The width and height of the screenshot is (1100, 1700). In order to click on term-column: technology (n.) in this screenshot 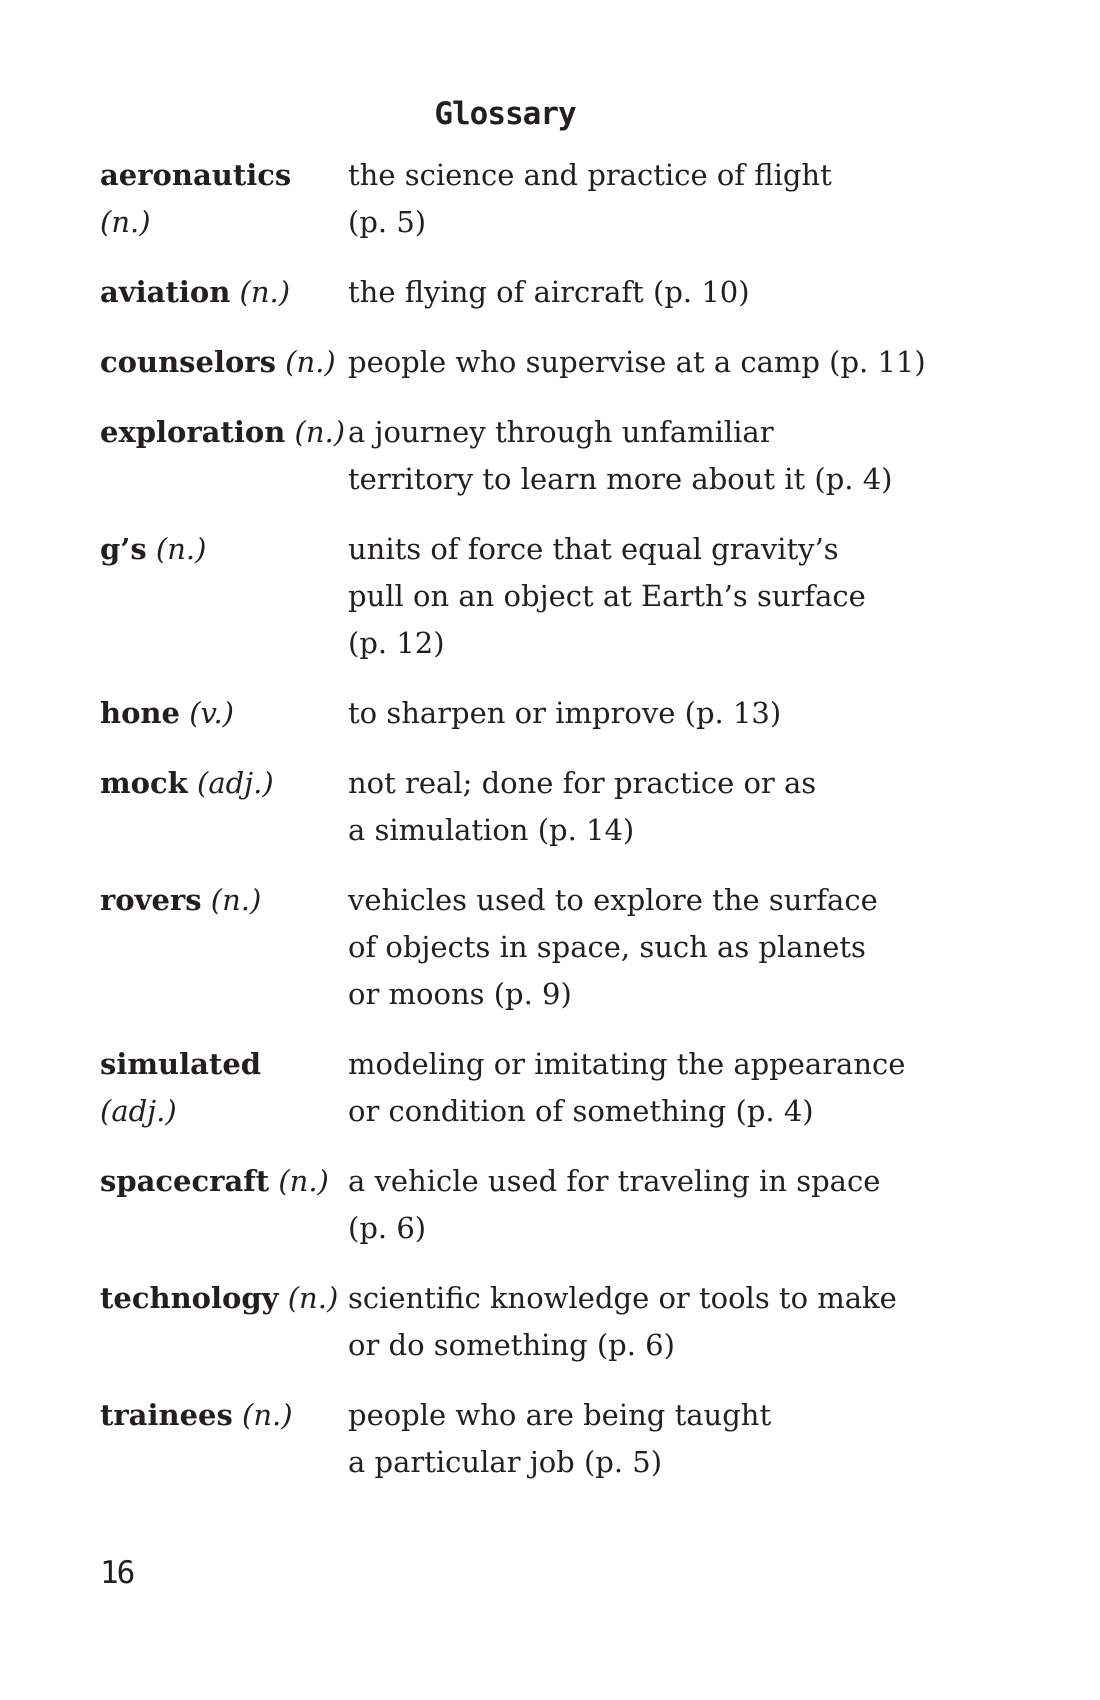, I will do `click(224, 1322)`.